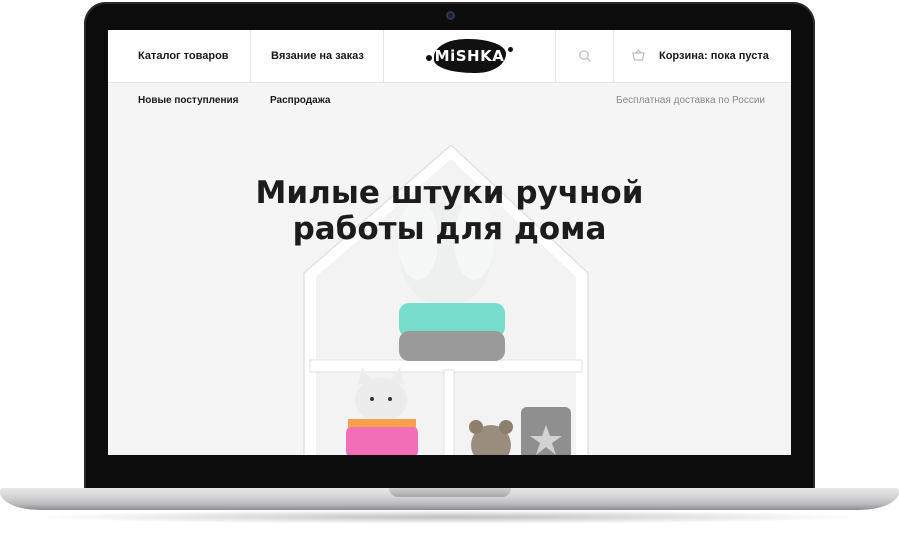  I want to click on basket-icon, so click(638, 56).